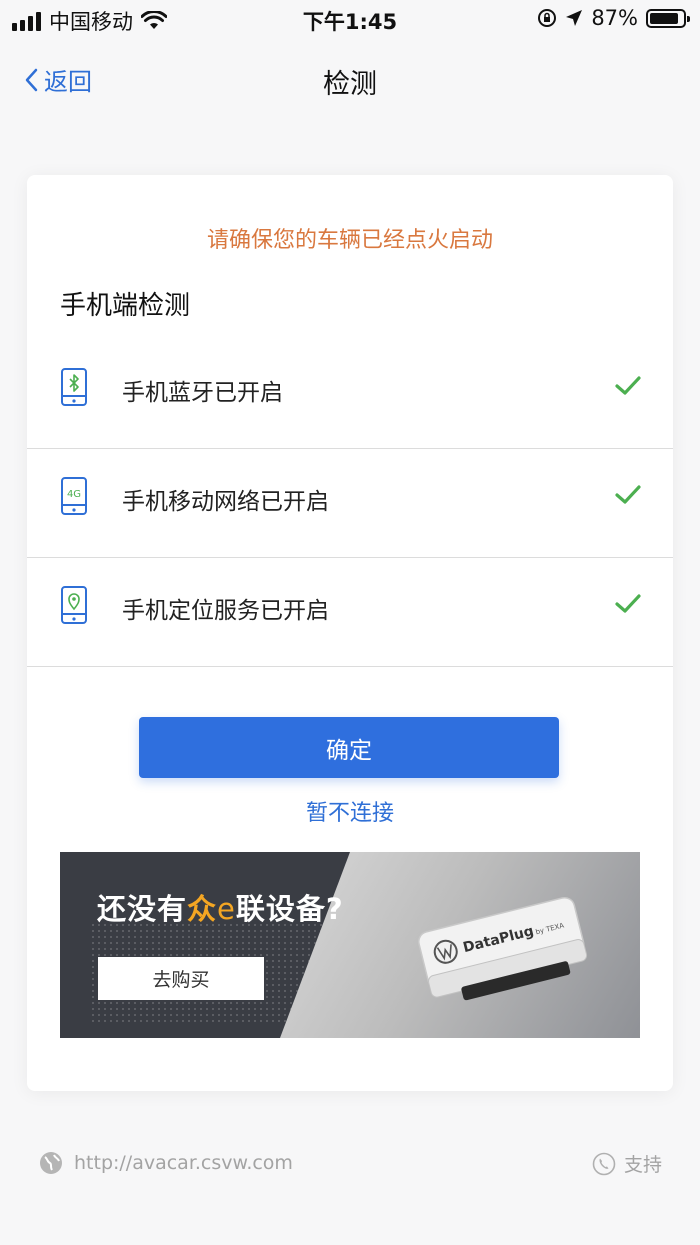 This screenshot has height=1245, width=700. I want to click on purchase-banner: DataPlug by TEXA 还没有众e联设备? 去购买, so click(350, 945).